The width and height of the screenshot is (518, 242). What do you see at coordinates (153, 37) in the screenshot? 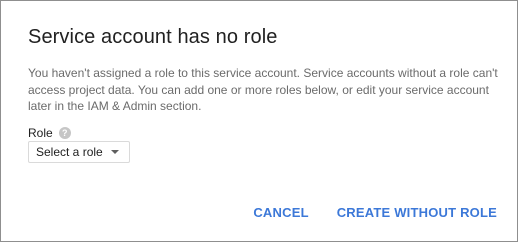
I see `dialog-title: Service account has no role` at bounding box center [153, 37].